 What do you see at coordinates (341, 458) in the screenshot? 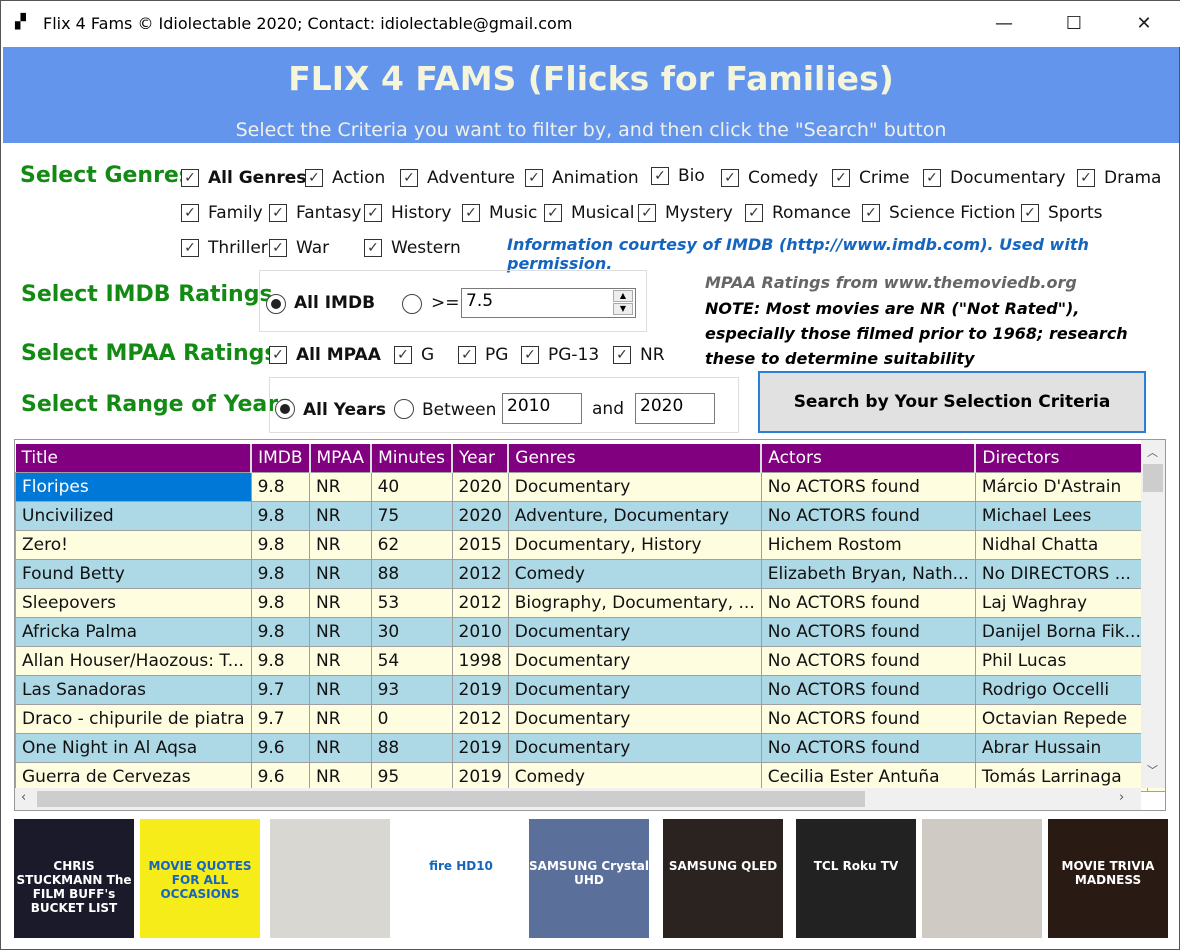
I see `column-header: MPAA` at bounding box center [341, 458].